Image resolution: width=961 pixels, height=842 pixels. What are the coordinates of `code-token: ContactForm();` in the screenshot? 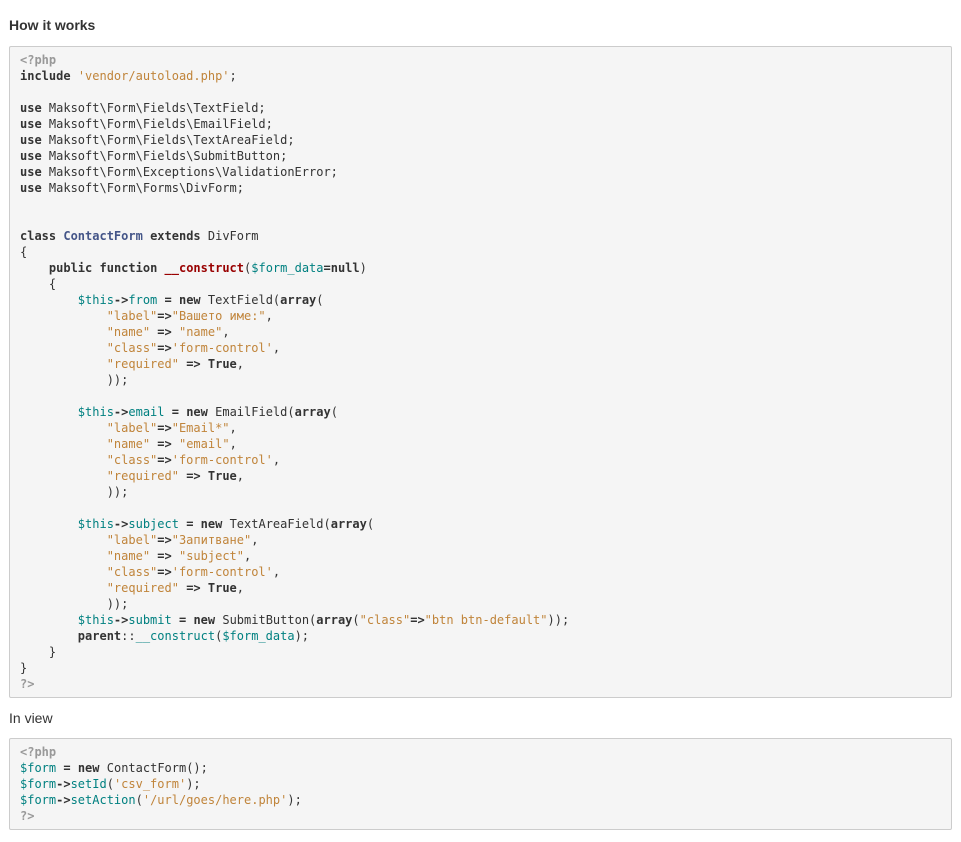 It's located at (153, 768).